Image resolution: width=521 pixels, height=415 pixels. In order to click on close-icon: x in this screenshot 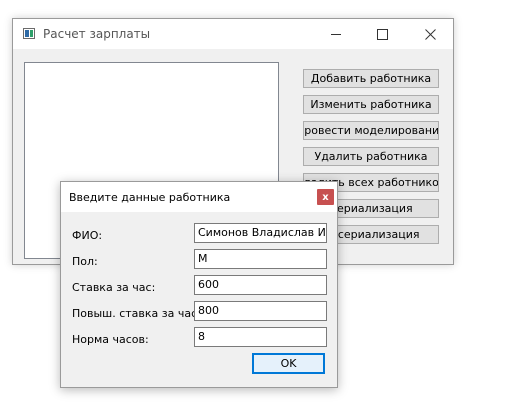, I will do `click(325, 197)`.